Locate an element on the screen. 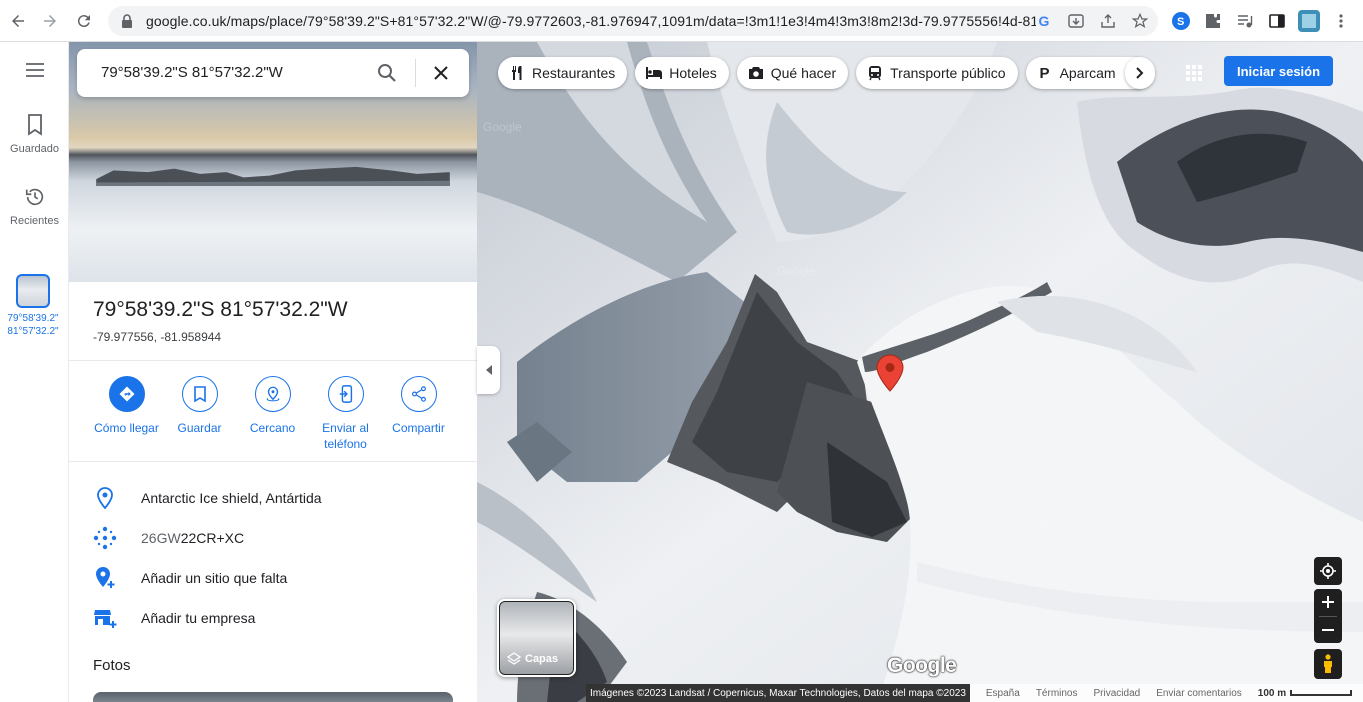 This screenshot has height=702, width=1363. saved-button: Guardado is located at coordinates (34, 134).